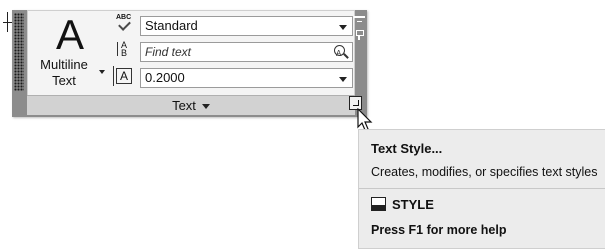 The image size is (605, 249). Describe the element at coordinates (19, 52) in the screenshot. I see `panel-grip-handle` at that location.